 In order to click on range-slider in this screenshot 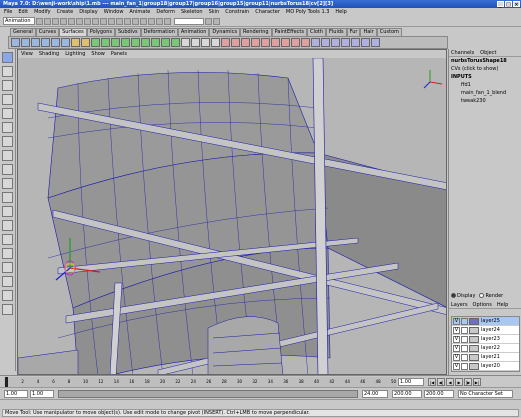, I will do `click(208, 394)`.